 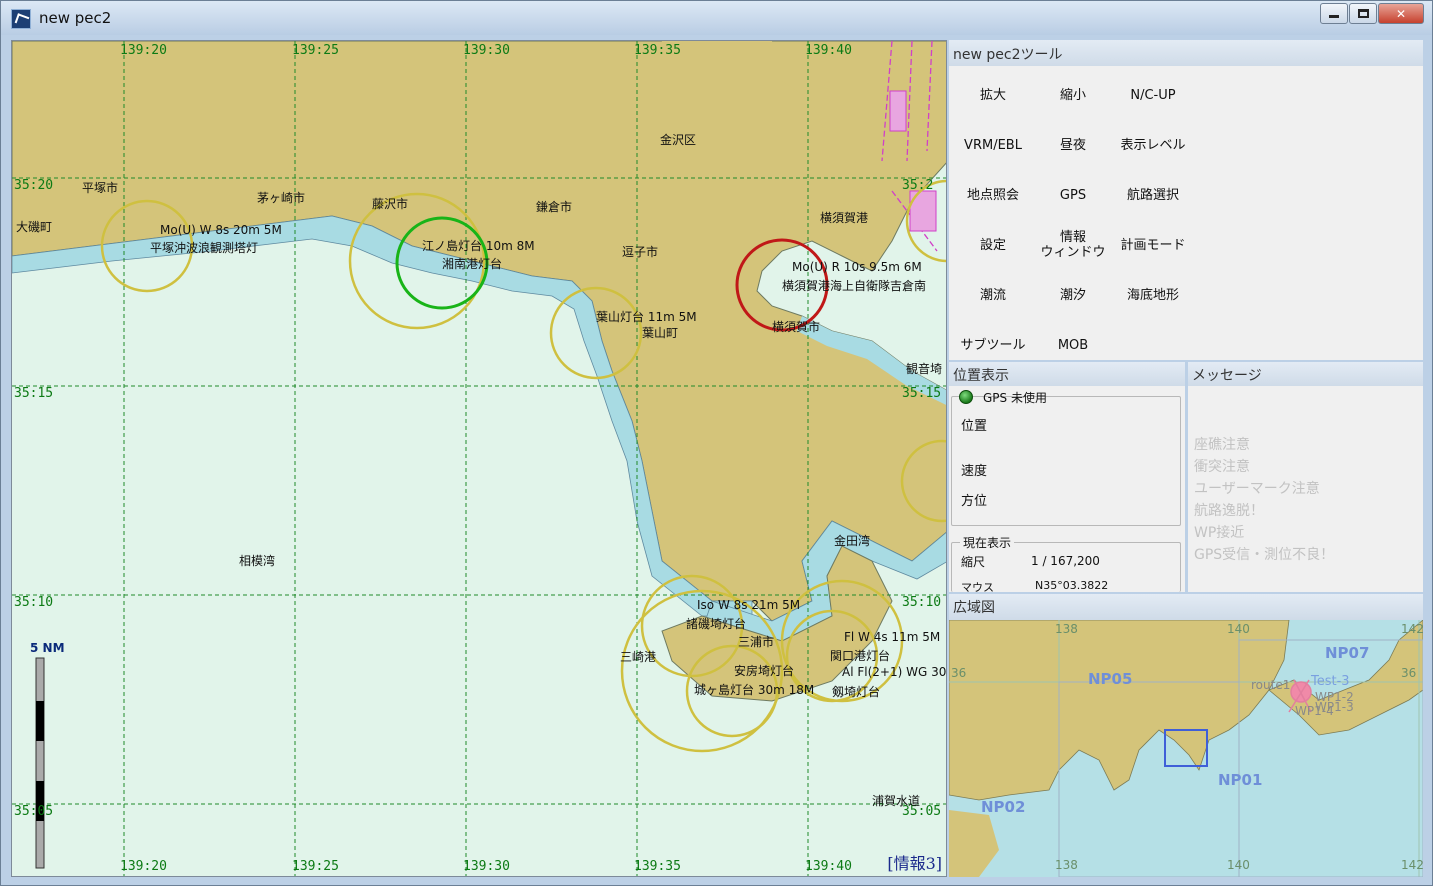 I want to click on place-uraga: 浦賀水道, so click(x=896, y=801).